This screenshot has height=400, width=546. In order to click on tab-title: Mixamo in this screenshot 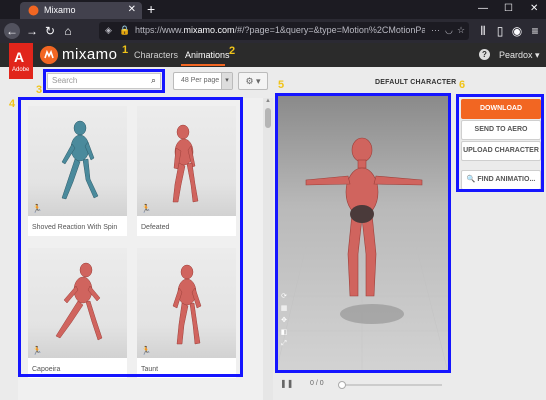, I will do `click(60, 10)`.